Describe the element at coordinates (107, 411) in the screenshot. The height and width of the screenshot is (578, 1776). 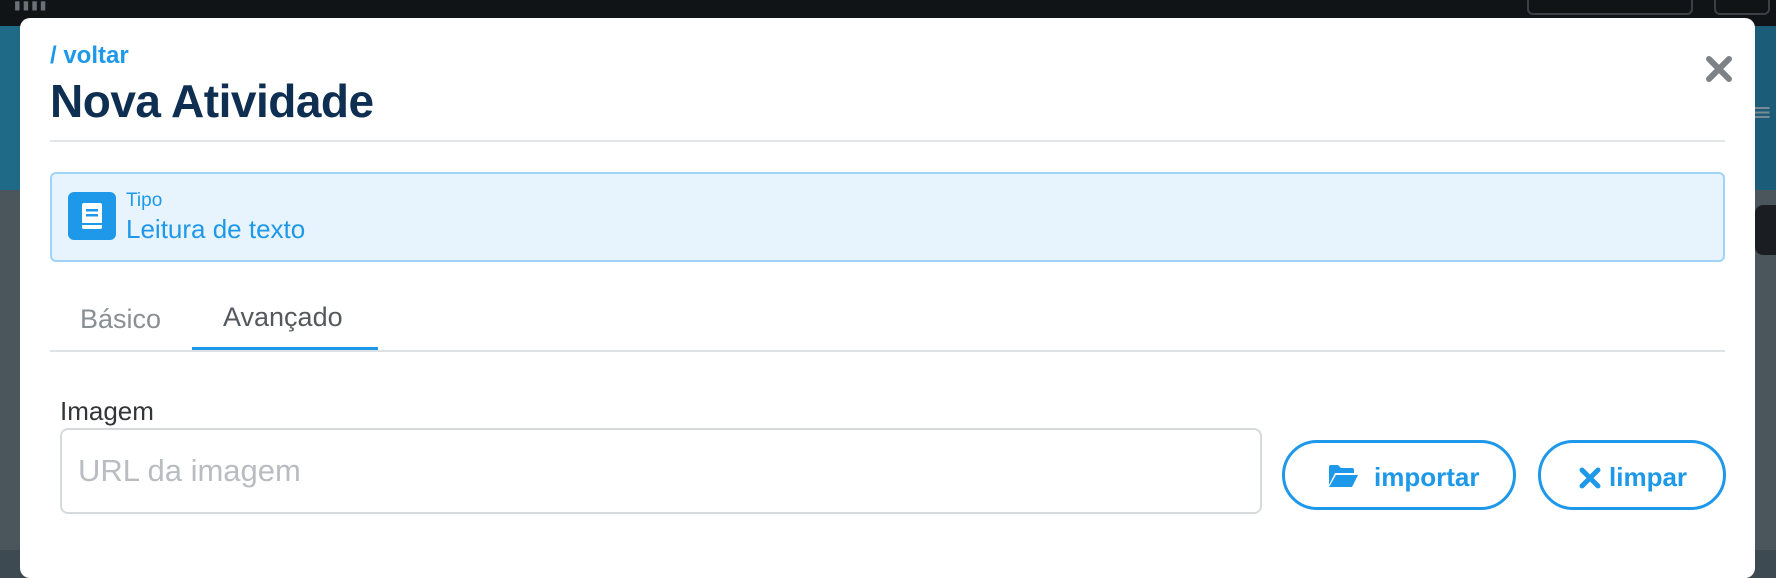
I see `image-field-label: Imagem` at that location.